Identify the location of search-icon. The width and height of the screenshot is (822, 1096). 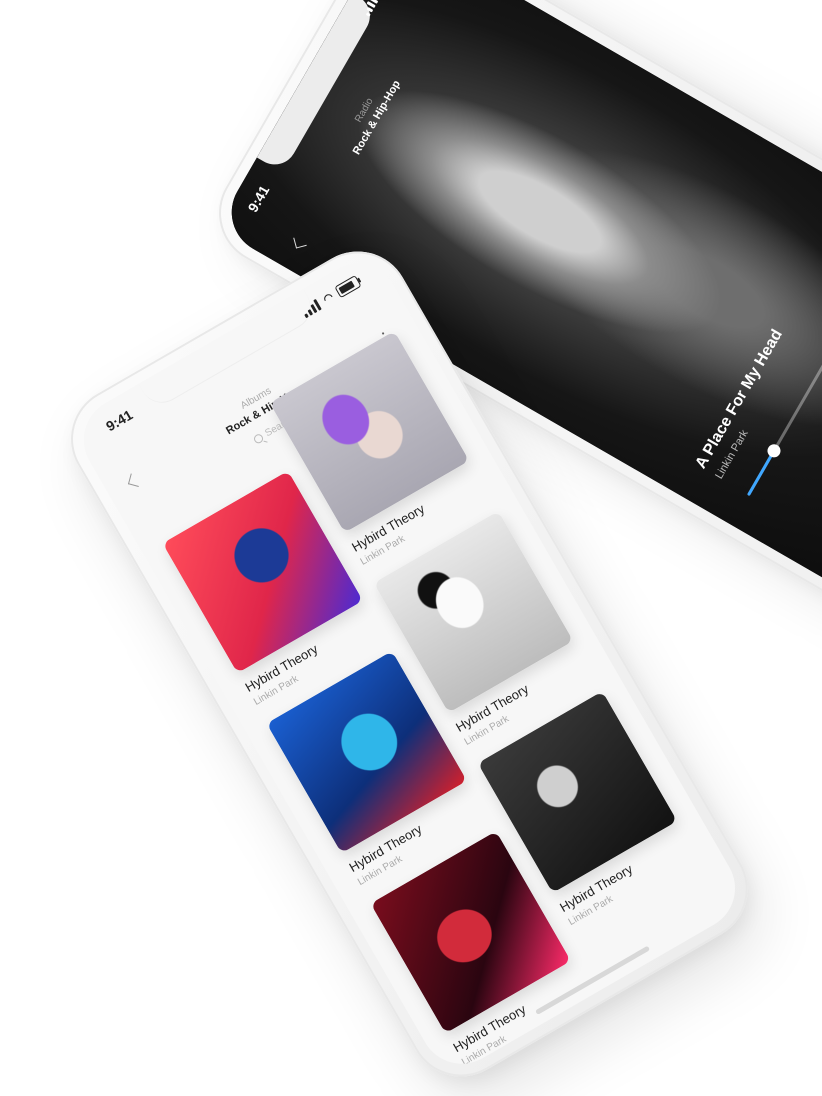
(258, 438).